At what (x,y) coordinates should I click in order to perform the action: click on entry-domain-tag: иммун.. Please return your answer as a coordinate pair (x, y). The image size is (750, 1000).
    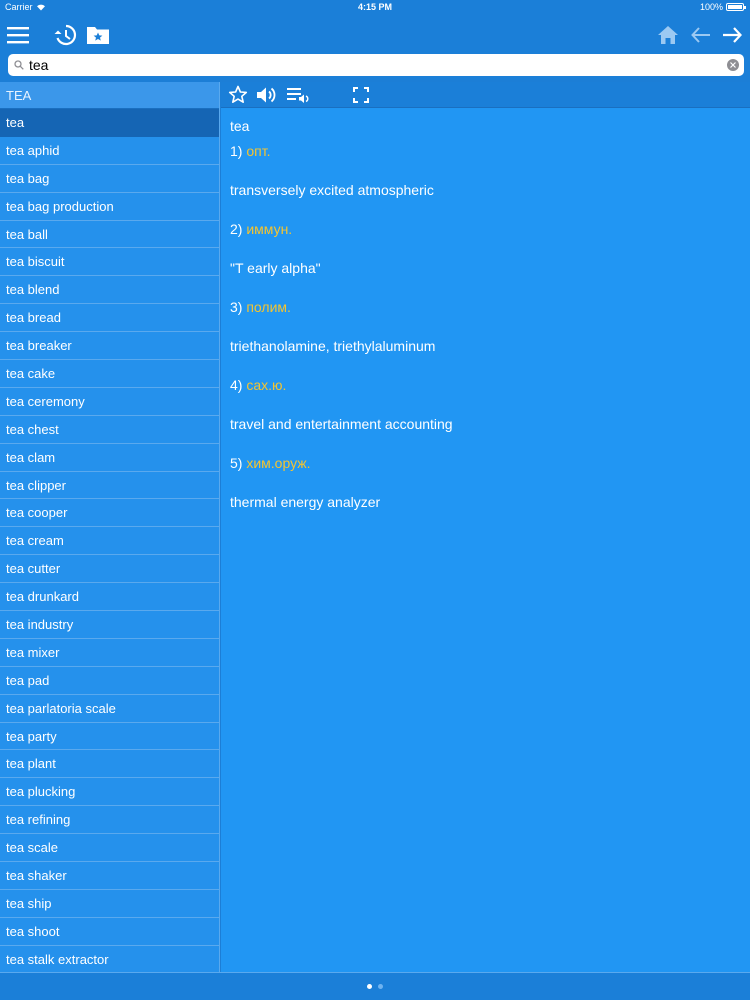
    Looking at the image, I should click on (269, 229).